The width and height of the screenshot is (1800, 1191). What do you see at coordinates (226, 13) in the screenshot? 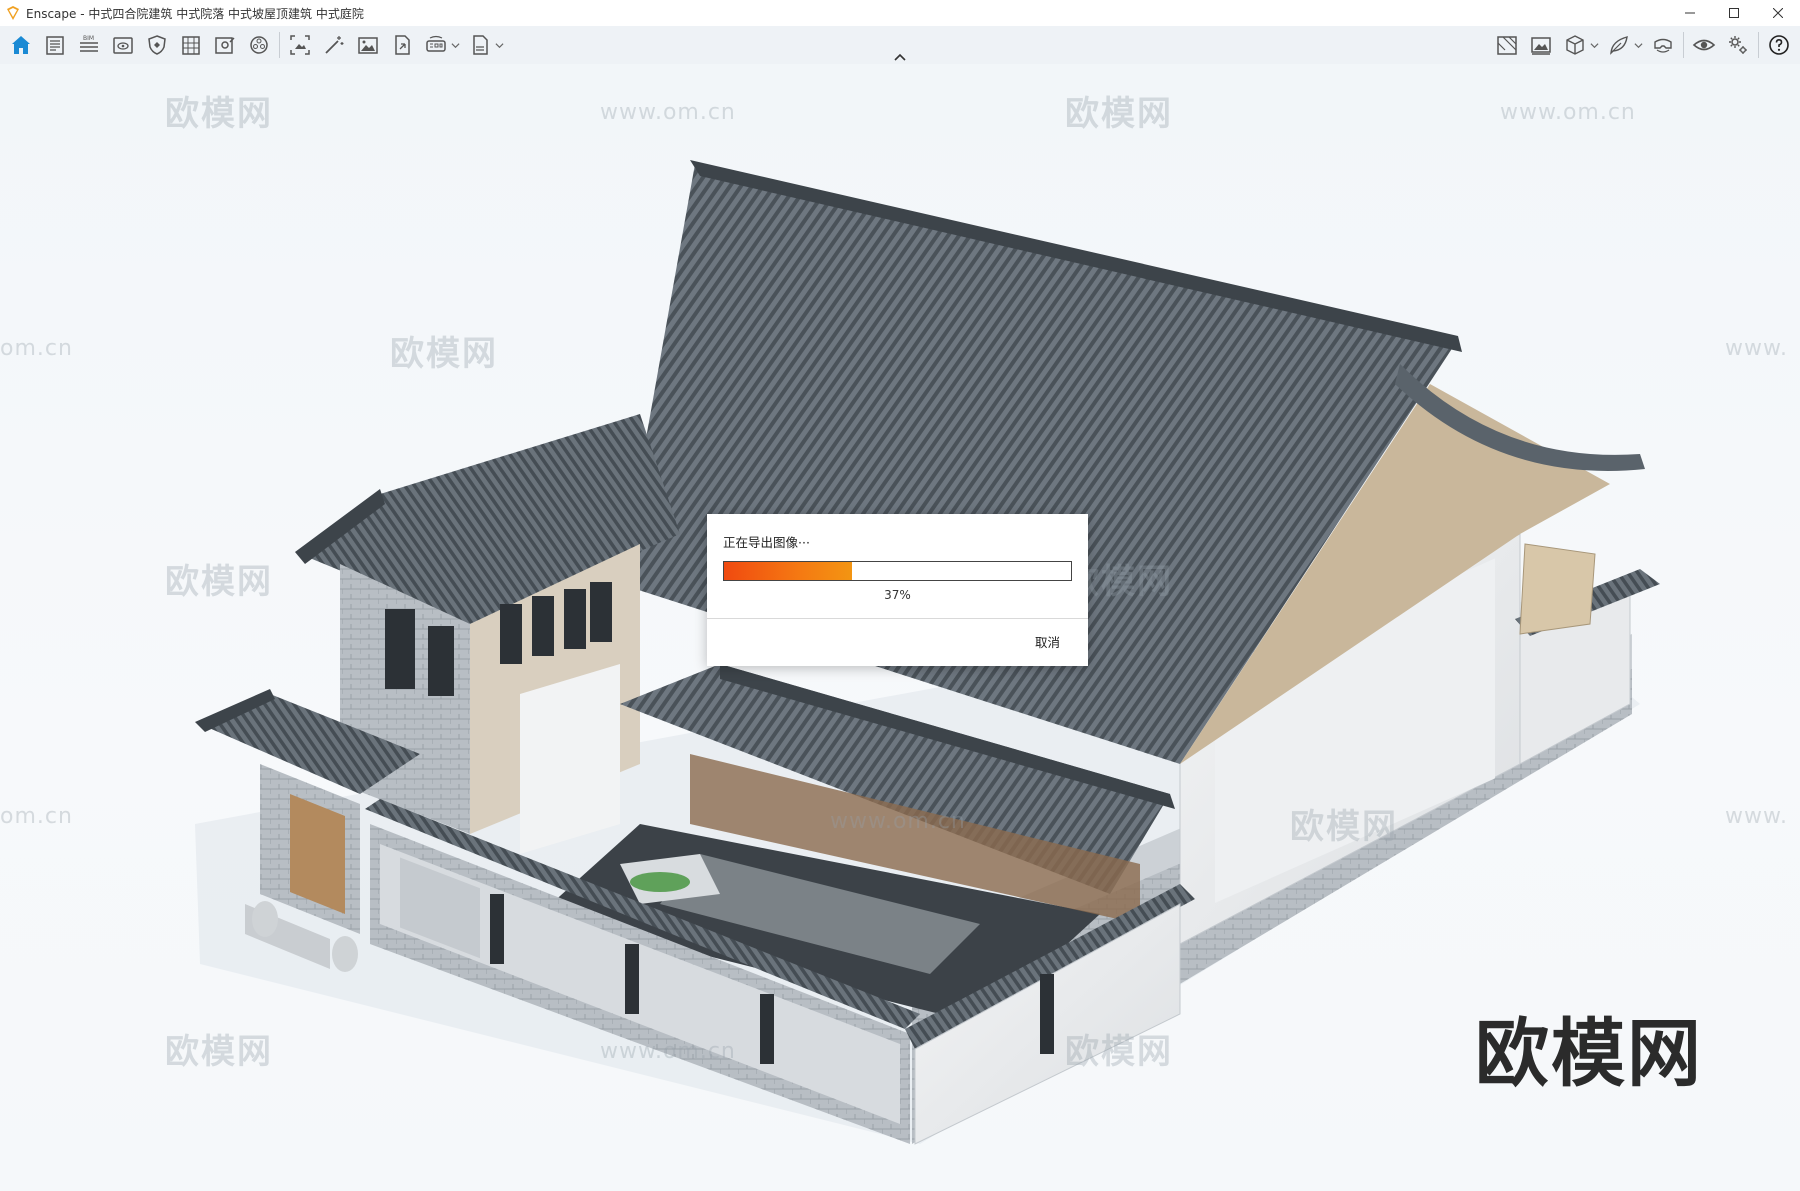
I see `project-name: 中式四合院建筑 中式院落 中式坡屋顶建筑 中式庭院` at bounding box center [226, 13].